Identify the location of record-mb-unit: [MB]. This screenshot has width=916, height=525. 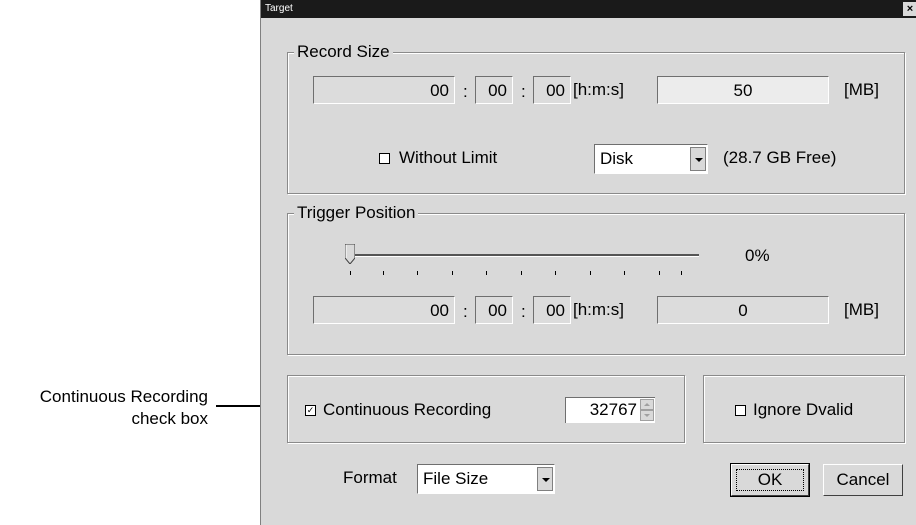
(861, 89).